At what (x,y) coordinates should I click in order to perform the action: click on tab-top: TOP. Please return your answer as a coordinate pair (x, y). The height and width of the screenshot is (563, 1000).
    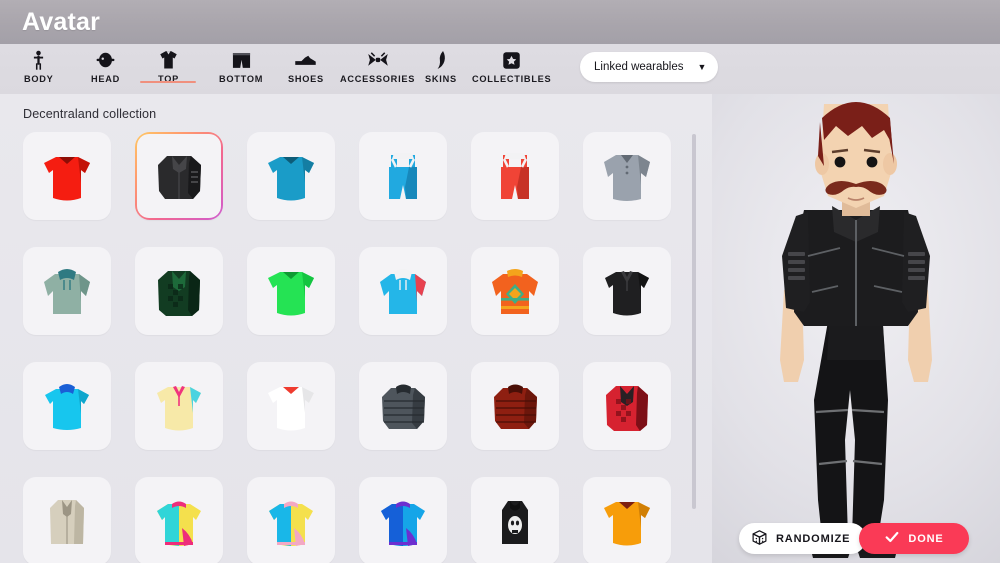
    Looking at the image, I should click on (168, 64).